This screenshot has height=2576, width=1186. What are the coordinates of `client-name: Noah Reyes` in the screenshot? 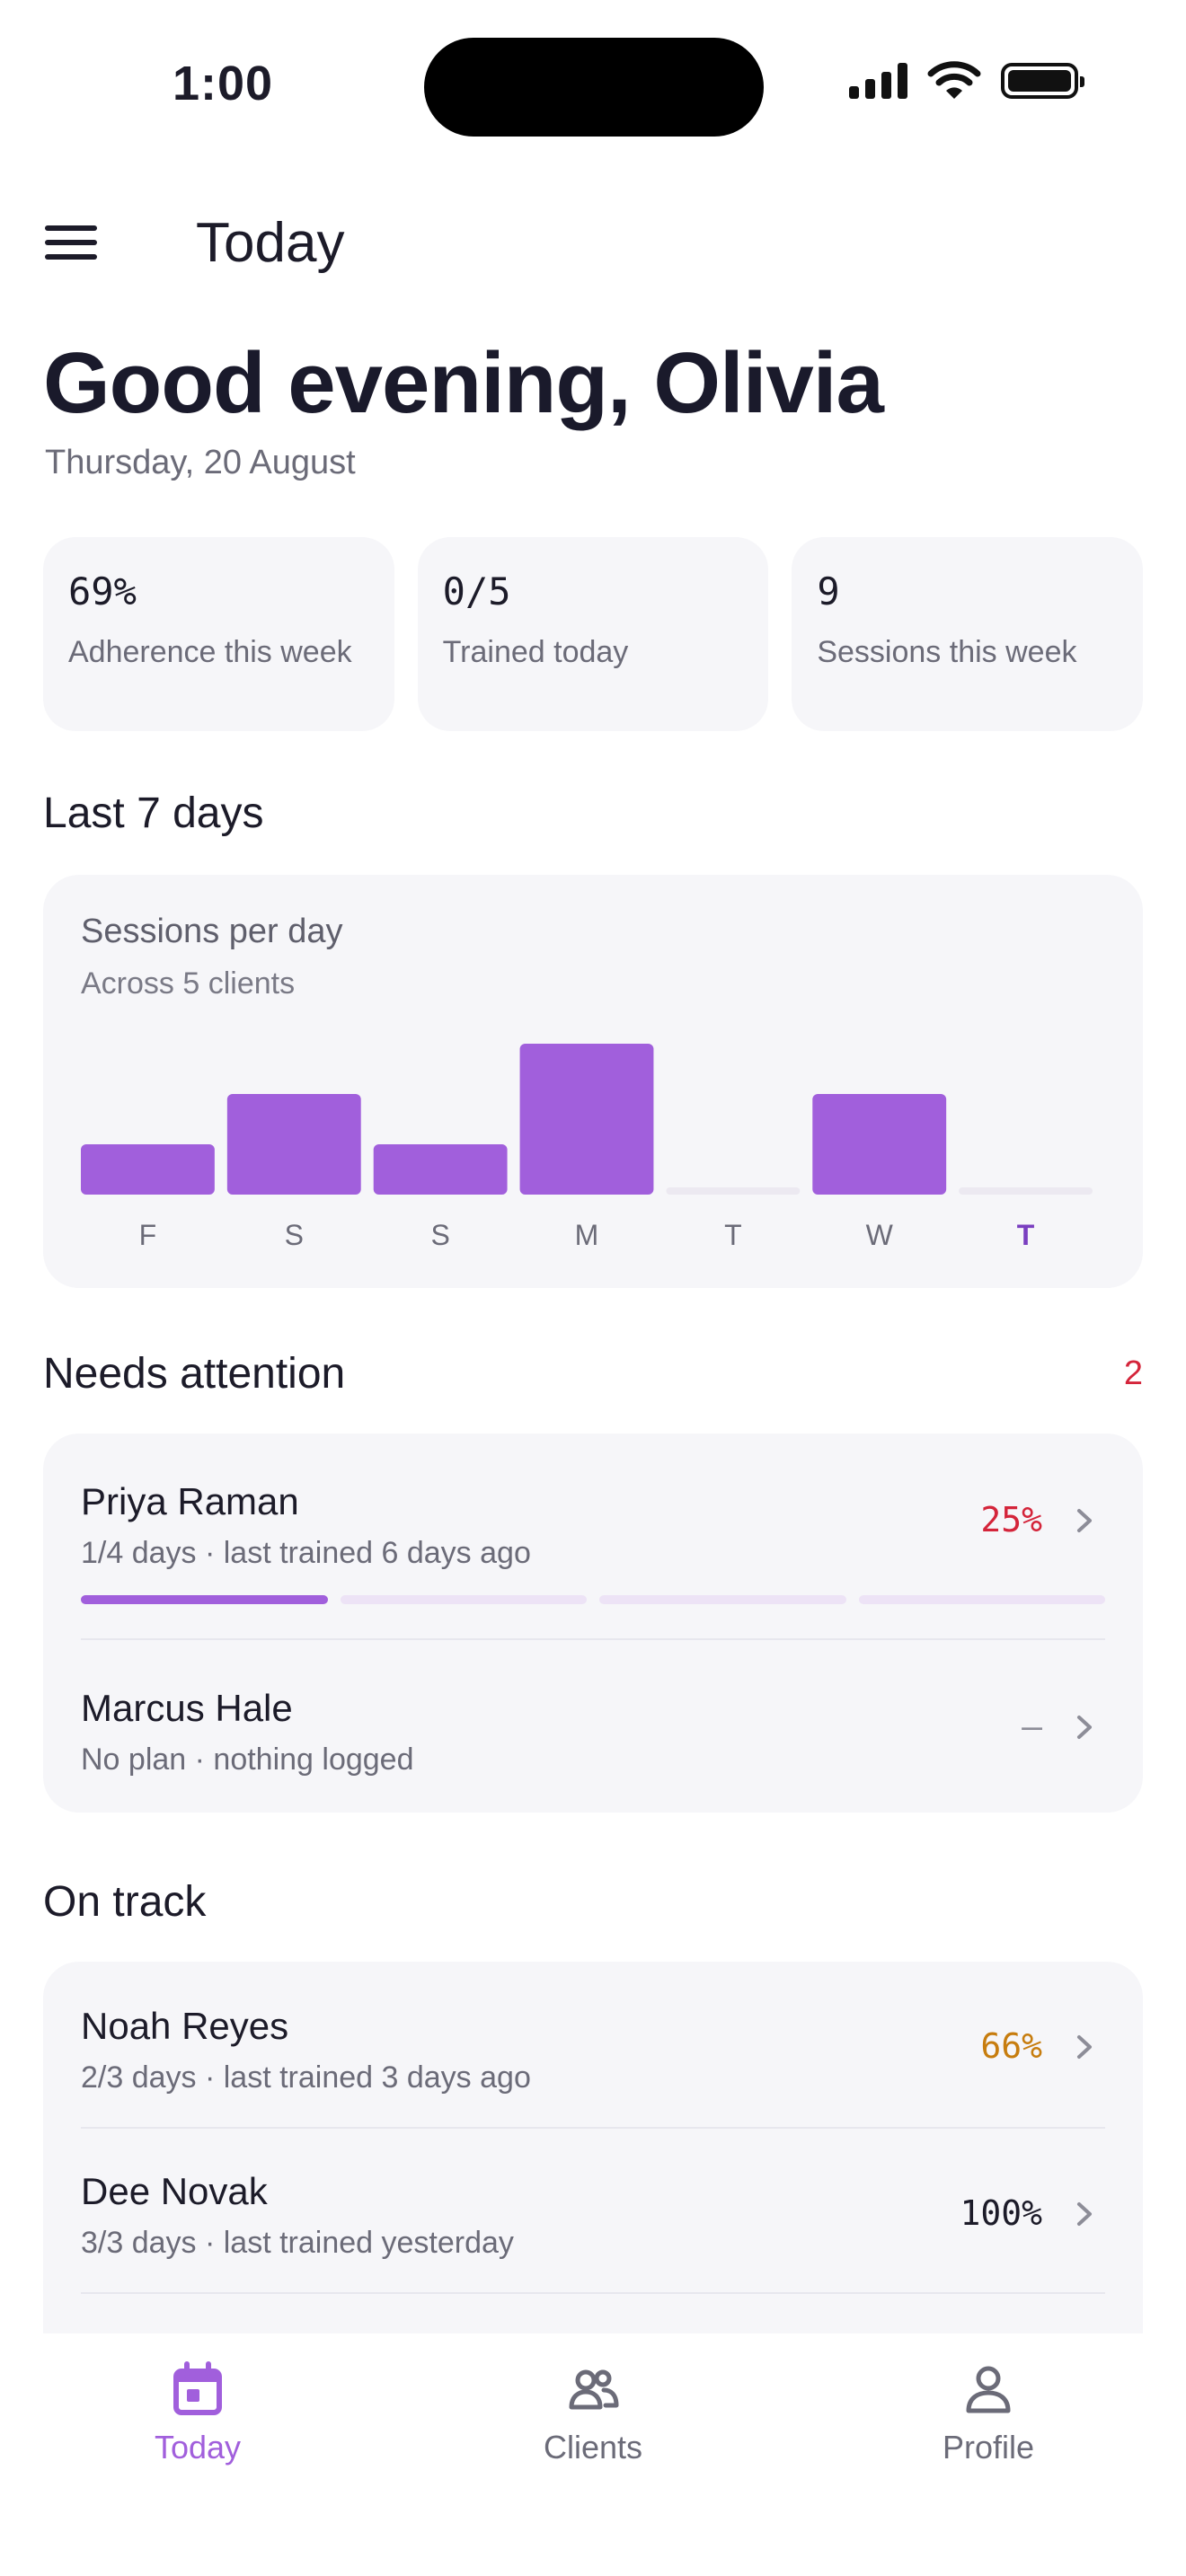 It's located at (185, 2026).